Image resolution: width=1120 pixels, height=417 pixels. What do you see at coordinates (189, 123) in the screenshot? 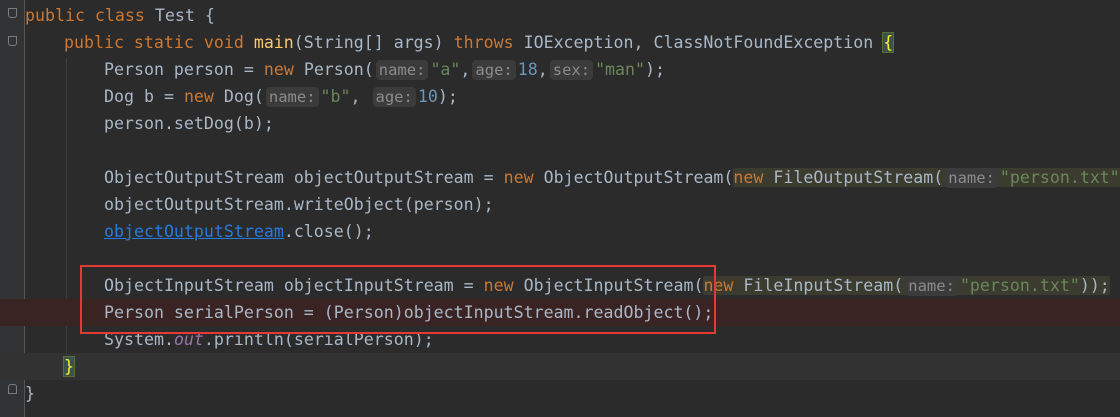
I see `code-text: person.setDog(b);` at bounding box center [189, 123].